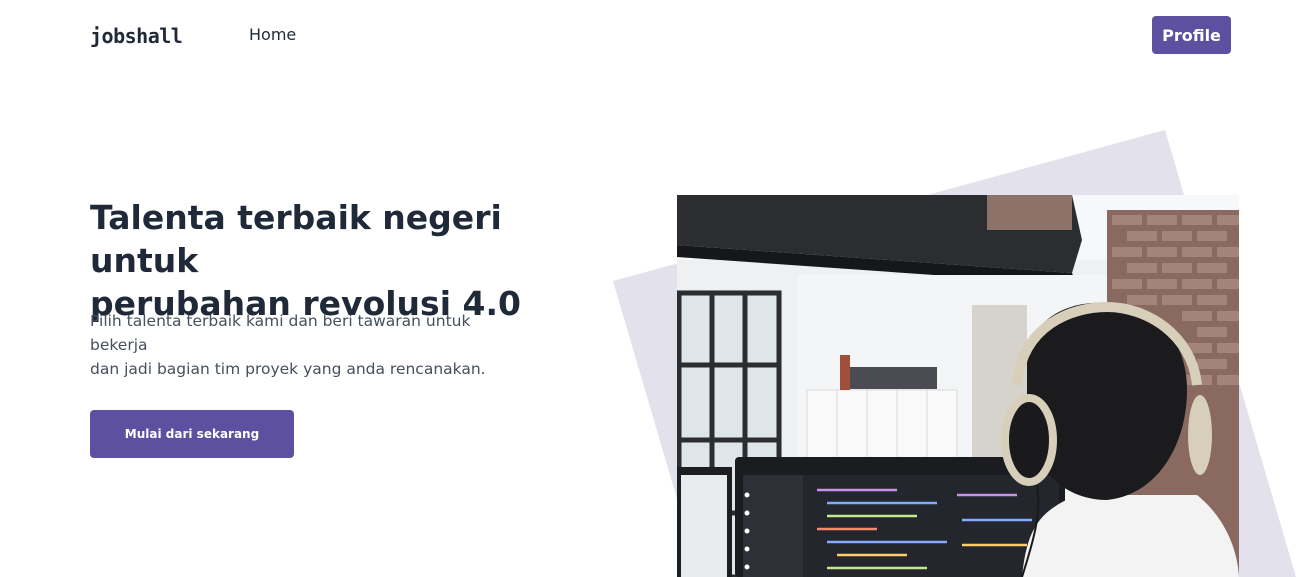  I want to click on logo: jobshall, so click(136, 36).